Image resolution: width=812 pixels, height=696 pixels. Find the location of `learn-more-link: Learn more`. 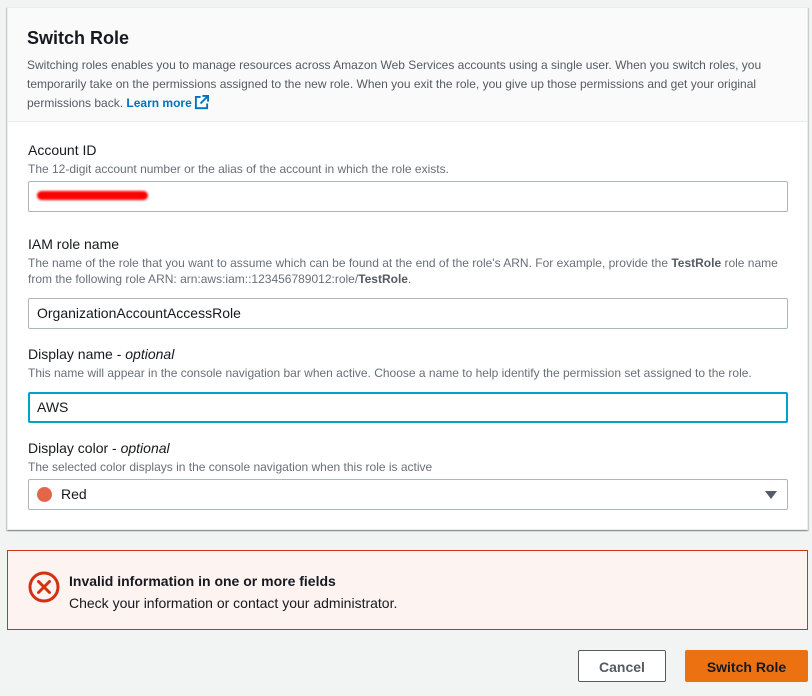

learn-more-link: Learn more is located at coordinates (167, 102).